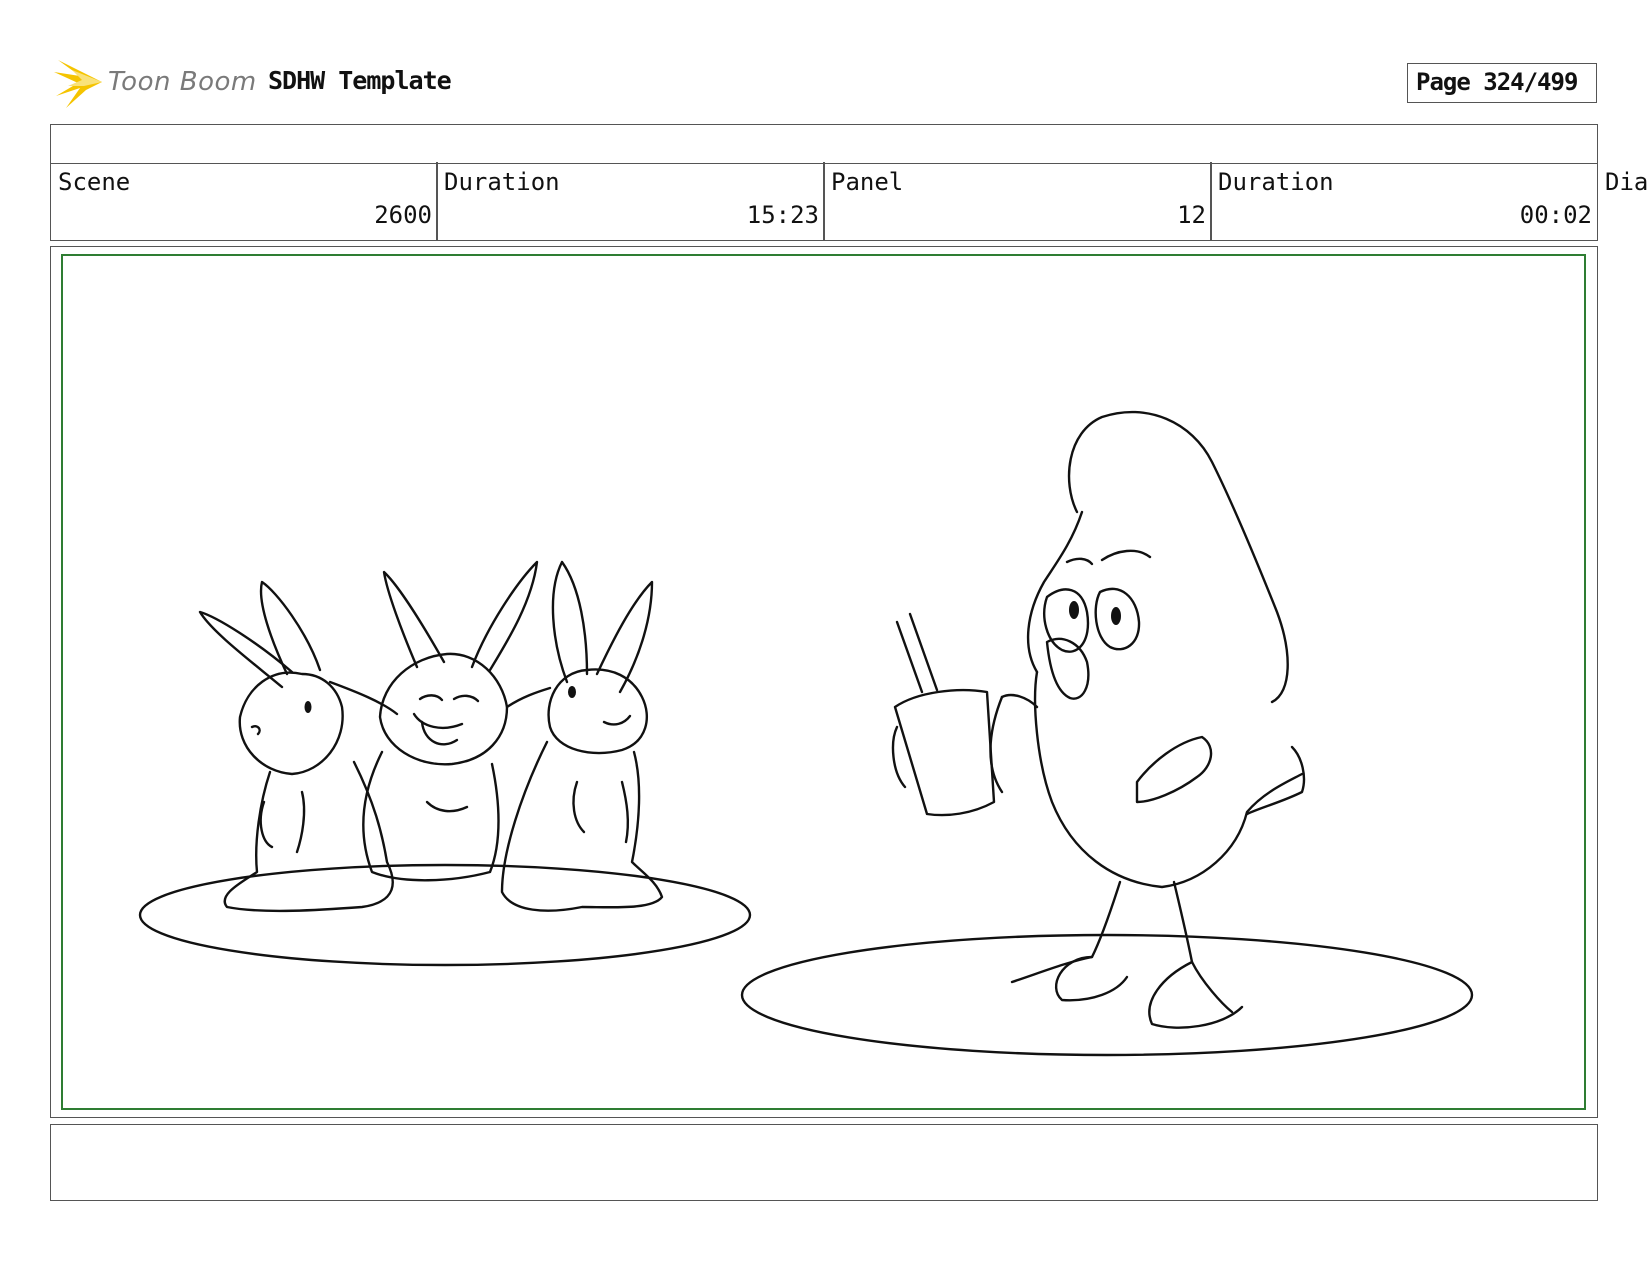  What do you see at coordinates (1627, 182) in the screenshot?
I see `dialogue-label: Dia` at bounding box center [1627, 182].